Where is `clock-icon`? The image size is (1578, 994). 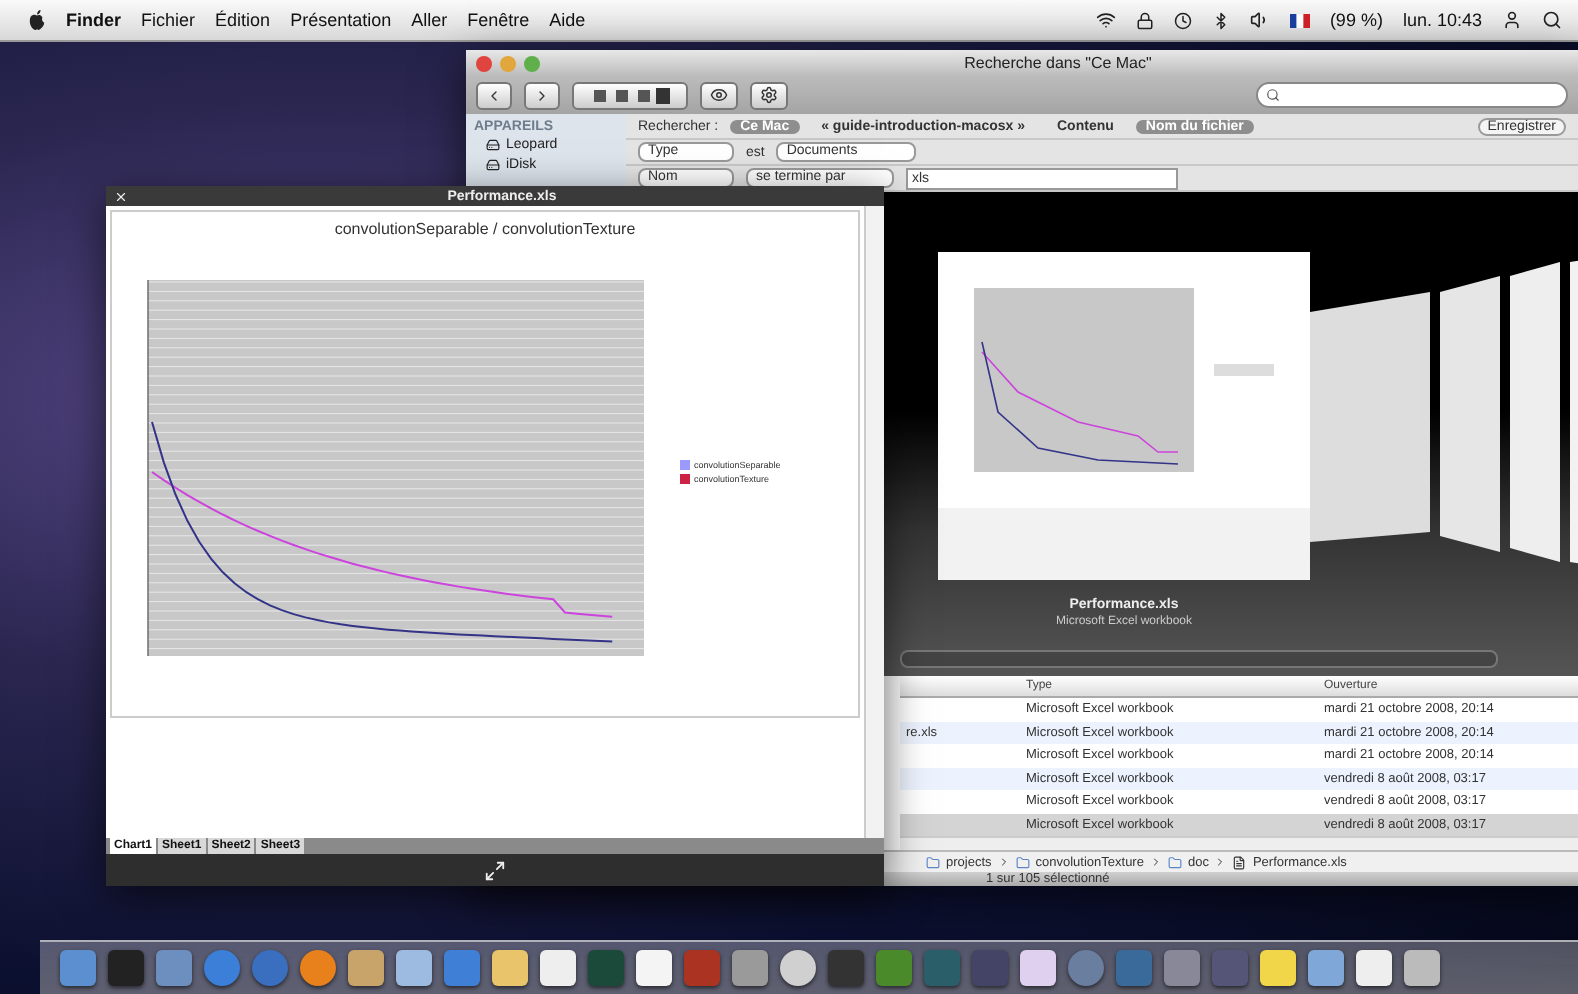
clock-icon is located at coordinates (1182, 20).